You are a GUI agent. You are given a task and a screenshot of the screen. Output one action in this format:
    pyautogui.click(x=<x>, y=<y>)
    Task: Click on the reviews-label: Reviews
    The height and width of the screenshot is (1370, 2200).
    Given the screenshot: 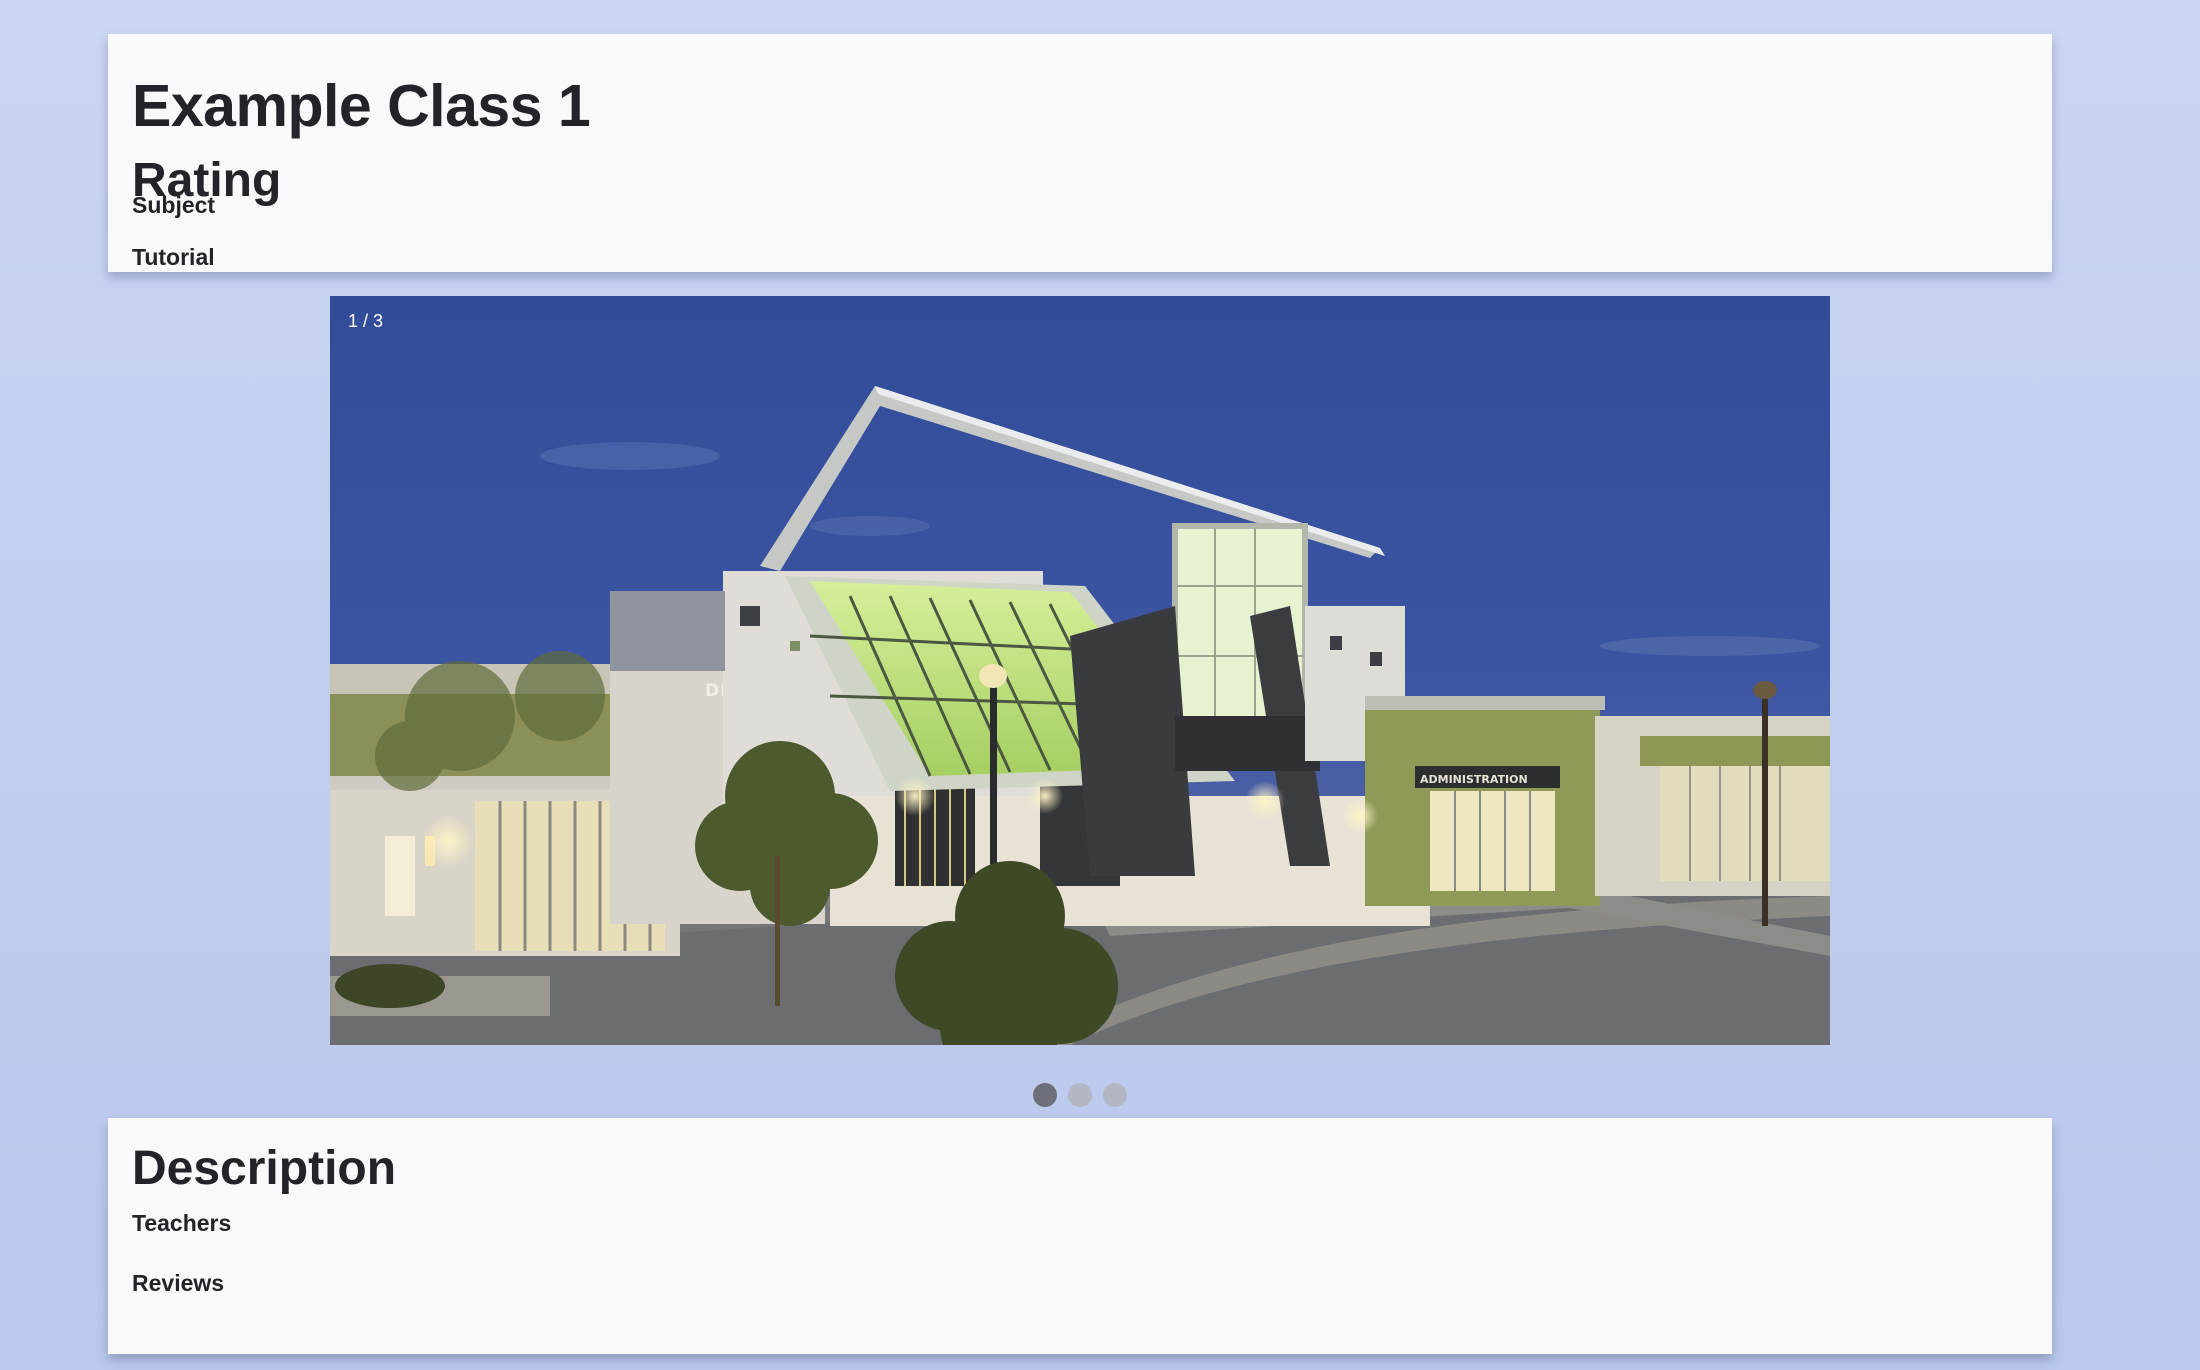 What is the action you would take?
    pyautogui.click(x=178, y=1283)
    